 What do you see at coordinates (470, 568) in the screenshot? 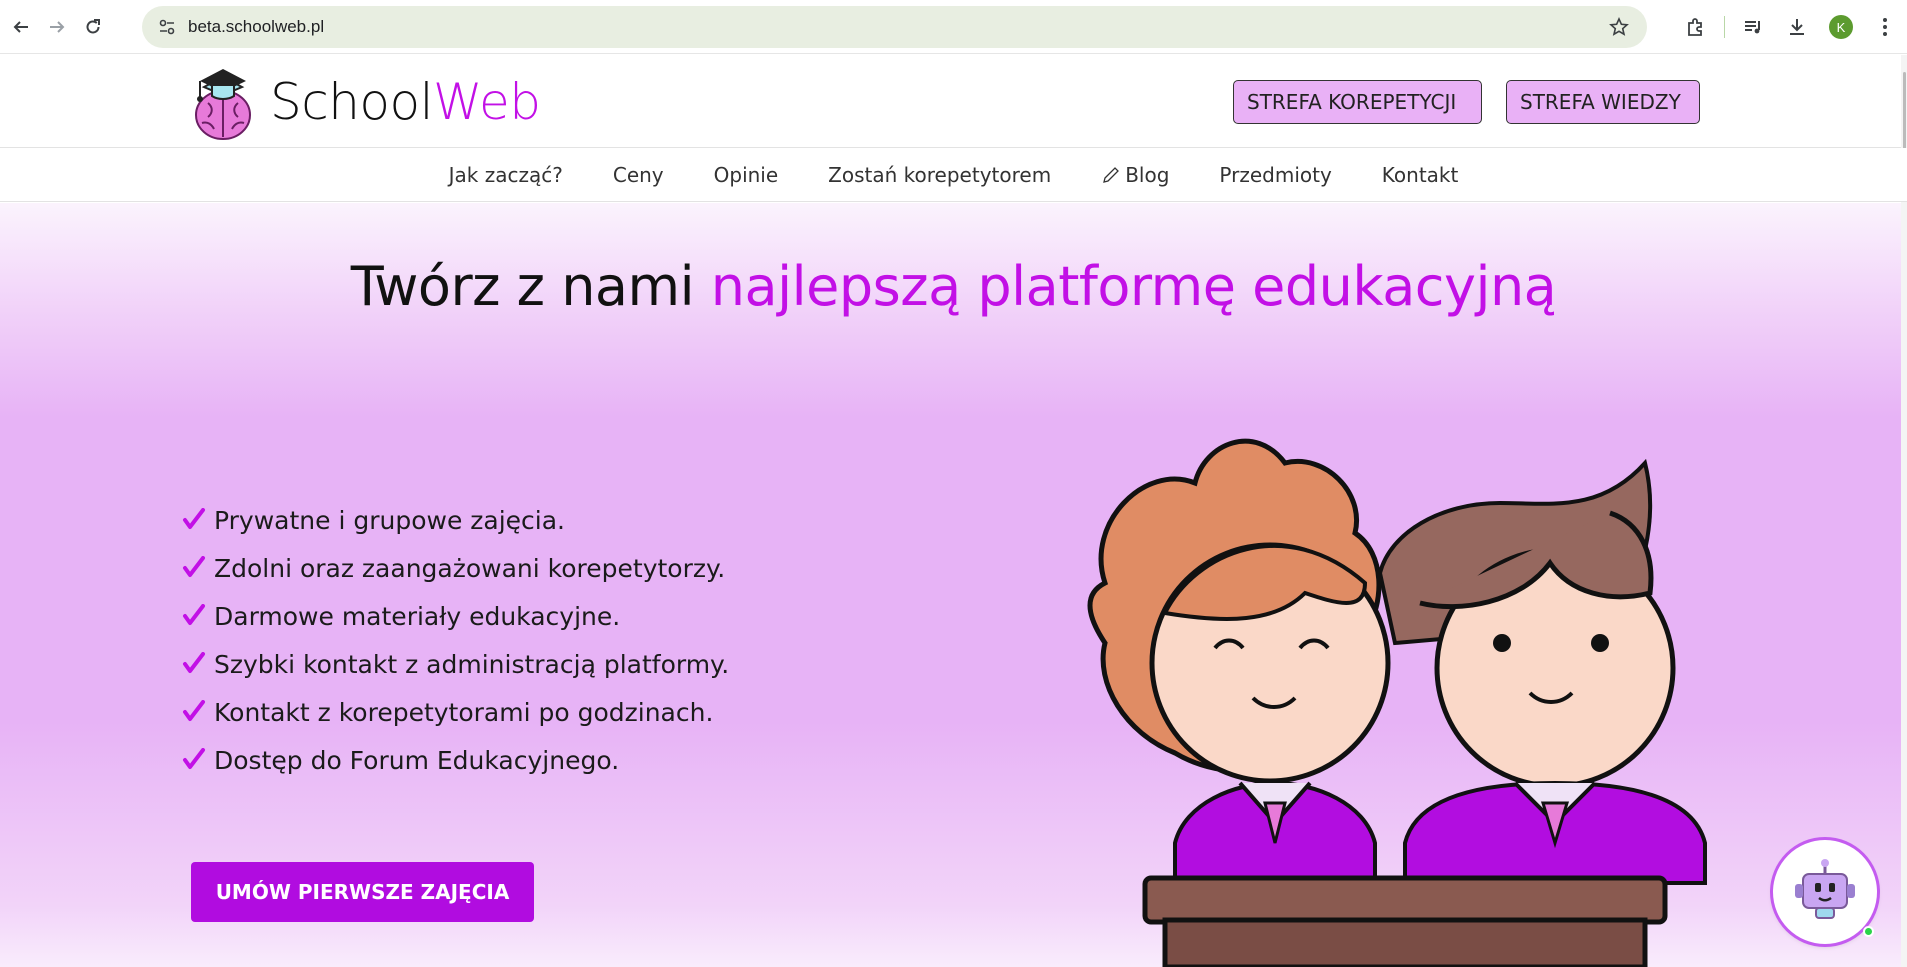
I see `feature-text: Zdolni oraz zaangażowani korepetytorzy.` at bounding box center [470, 568].